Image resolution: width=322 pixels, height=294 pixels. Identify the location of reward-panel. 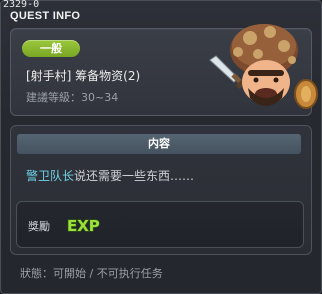
(160, 224).